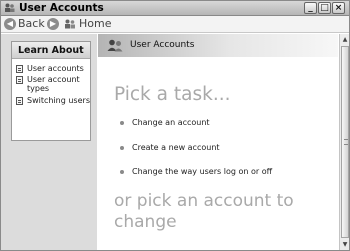 This screenshot has height=251, width=350. I want to click on task-label: Create a new account, so click(176, 148).